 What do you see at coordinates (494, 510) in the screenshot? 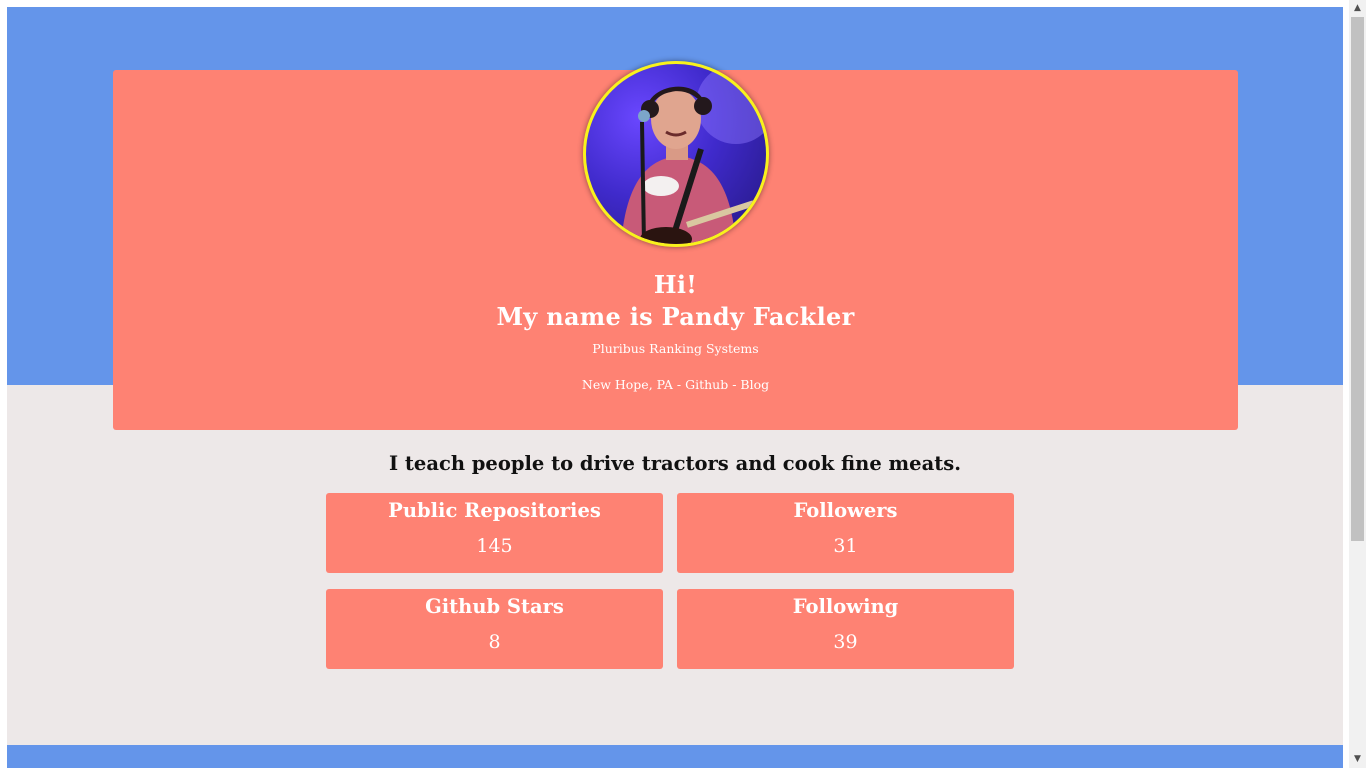
I see `stat-label: Public Repositories` at bounding box center [494, 510].